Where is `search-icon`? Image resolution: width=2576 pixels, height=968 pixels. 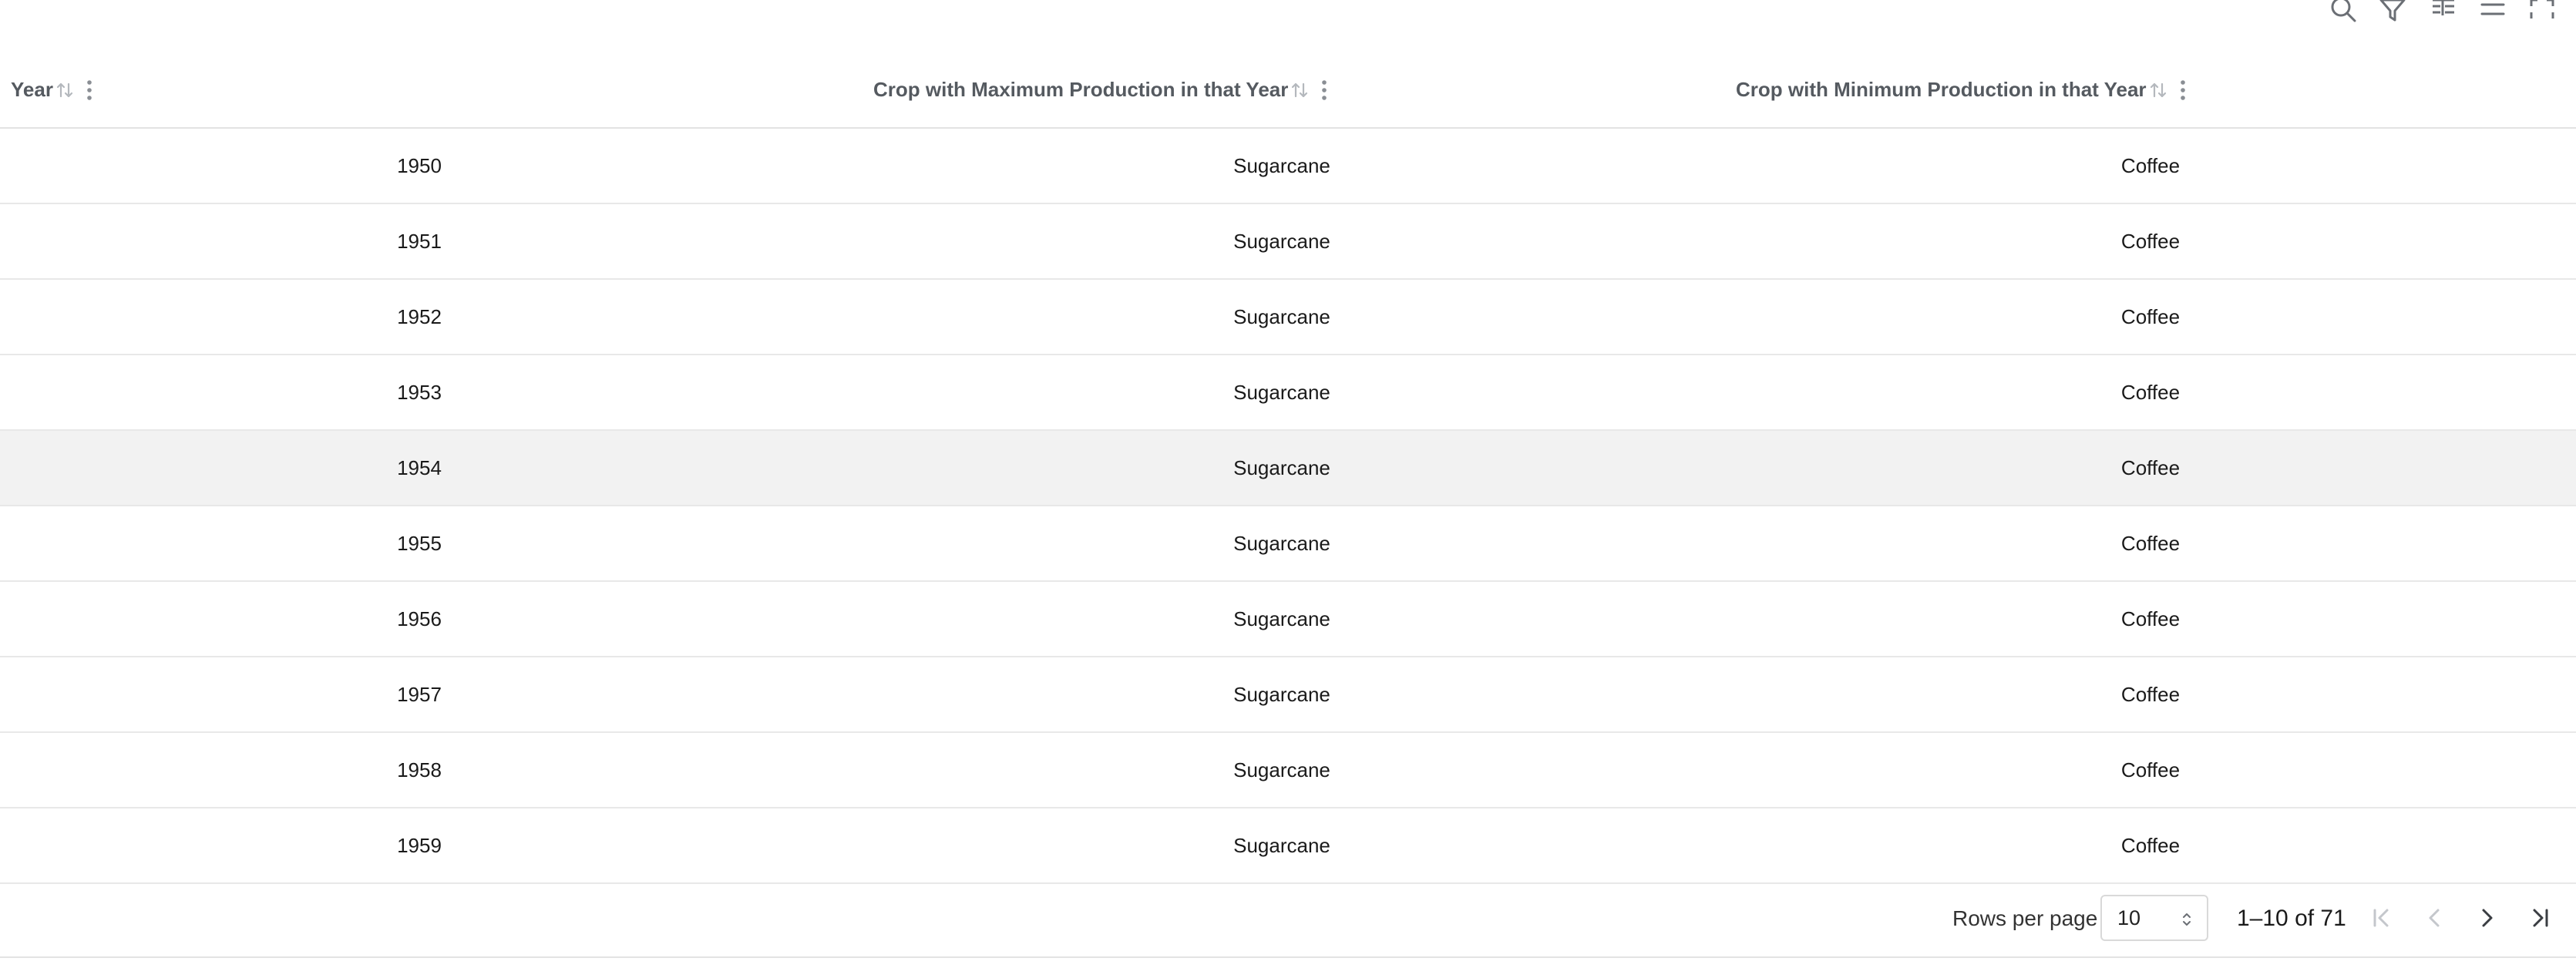 search-icon is located at coordinates (2343, 13).